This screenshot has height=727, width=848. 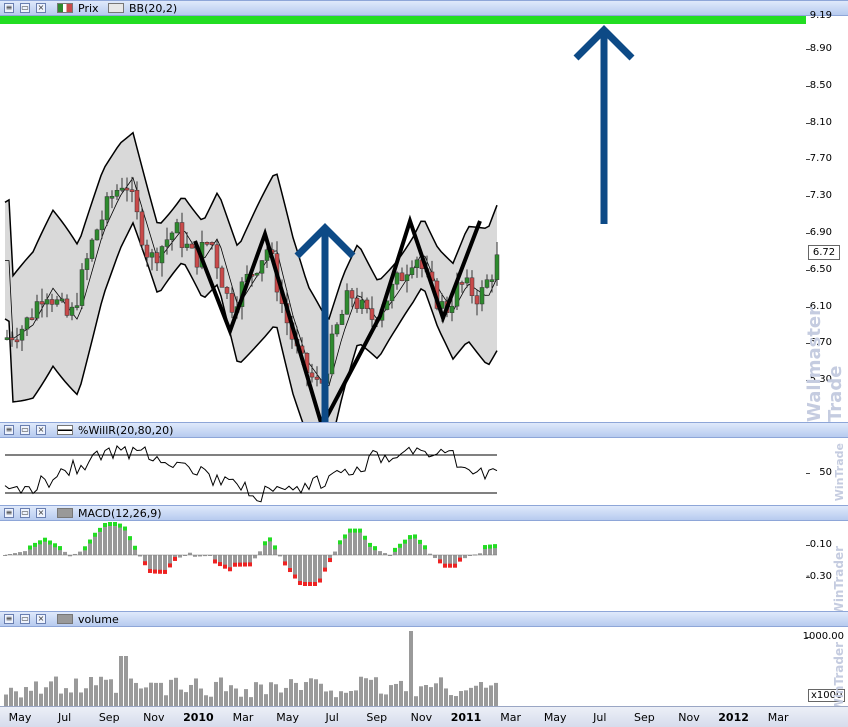 I want to click on willr-panel-header: ≡ ▭ × %WillR(20,80,20), so click(x=424, y=430).